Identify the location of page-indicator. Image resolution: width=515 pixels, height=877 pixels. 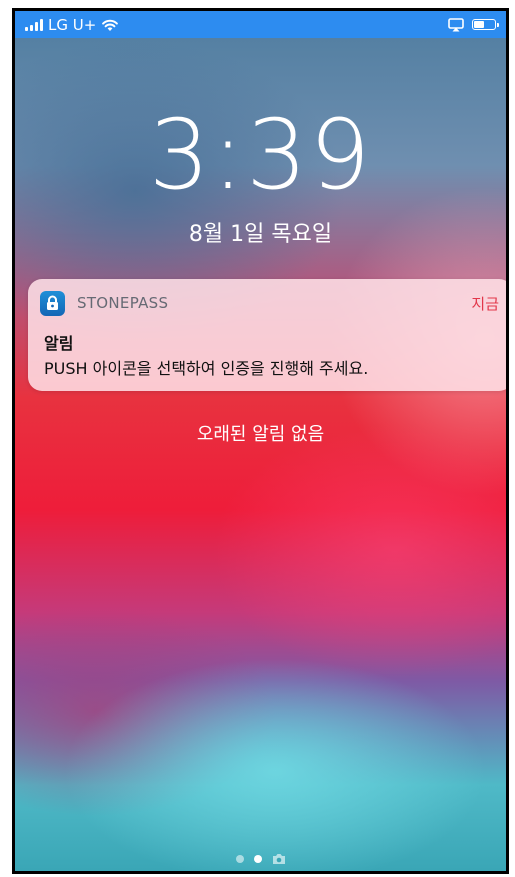
(260, 859).